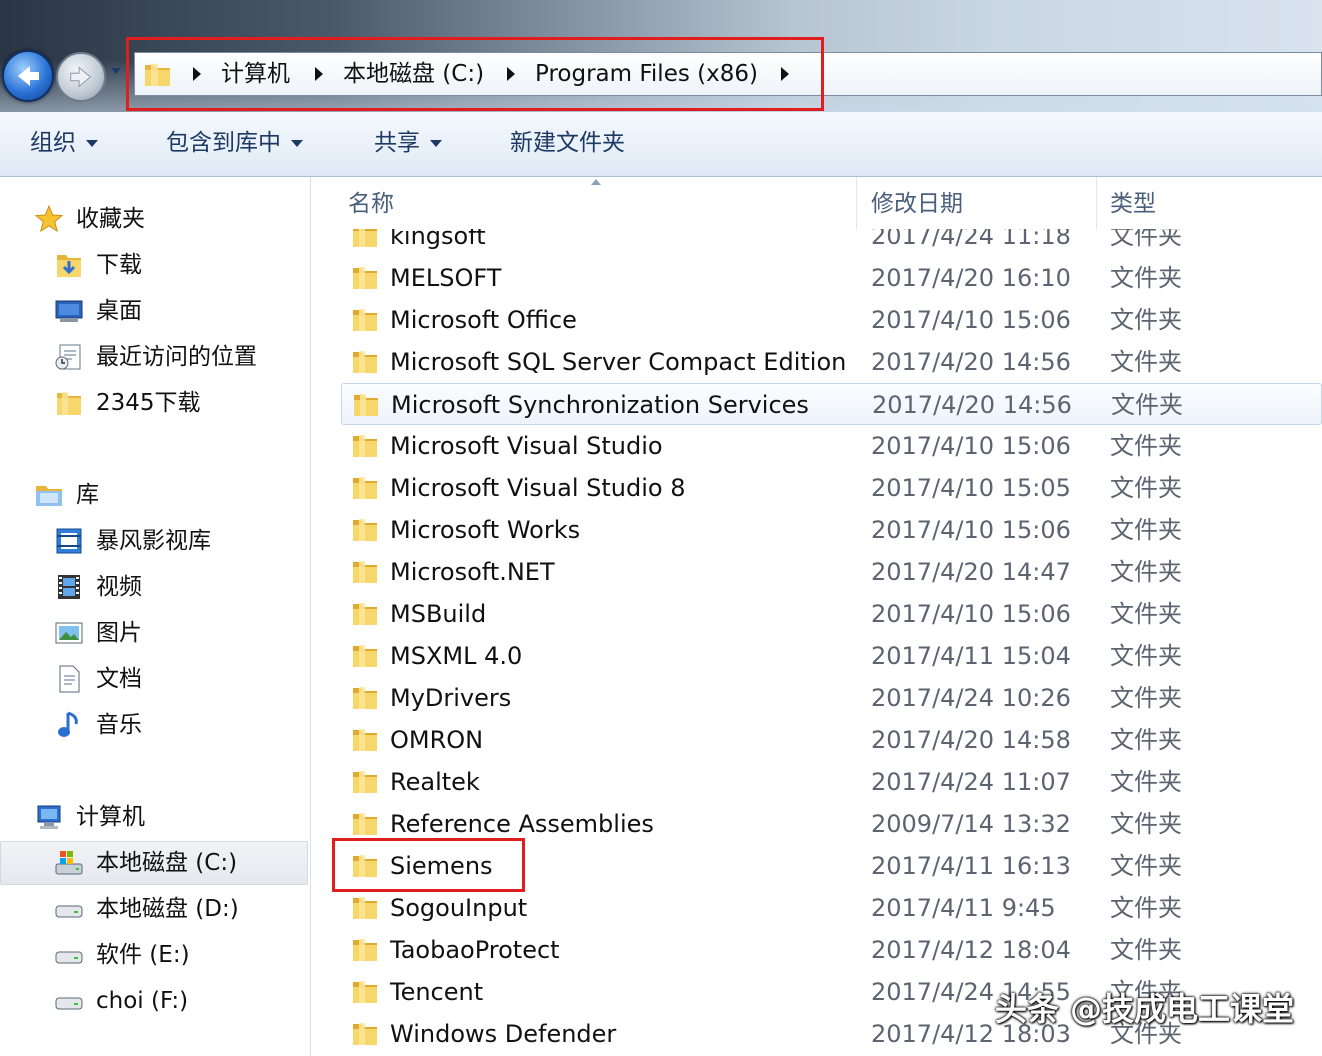  I want to click on file-name: Microsoft SQL Server Compact Edition, so click(618, 362).